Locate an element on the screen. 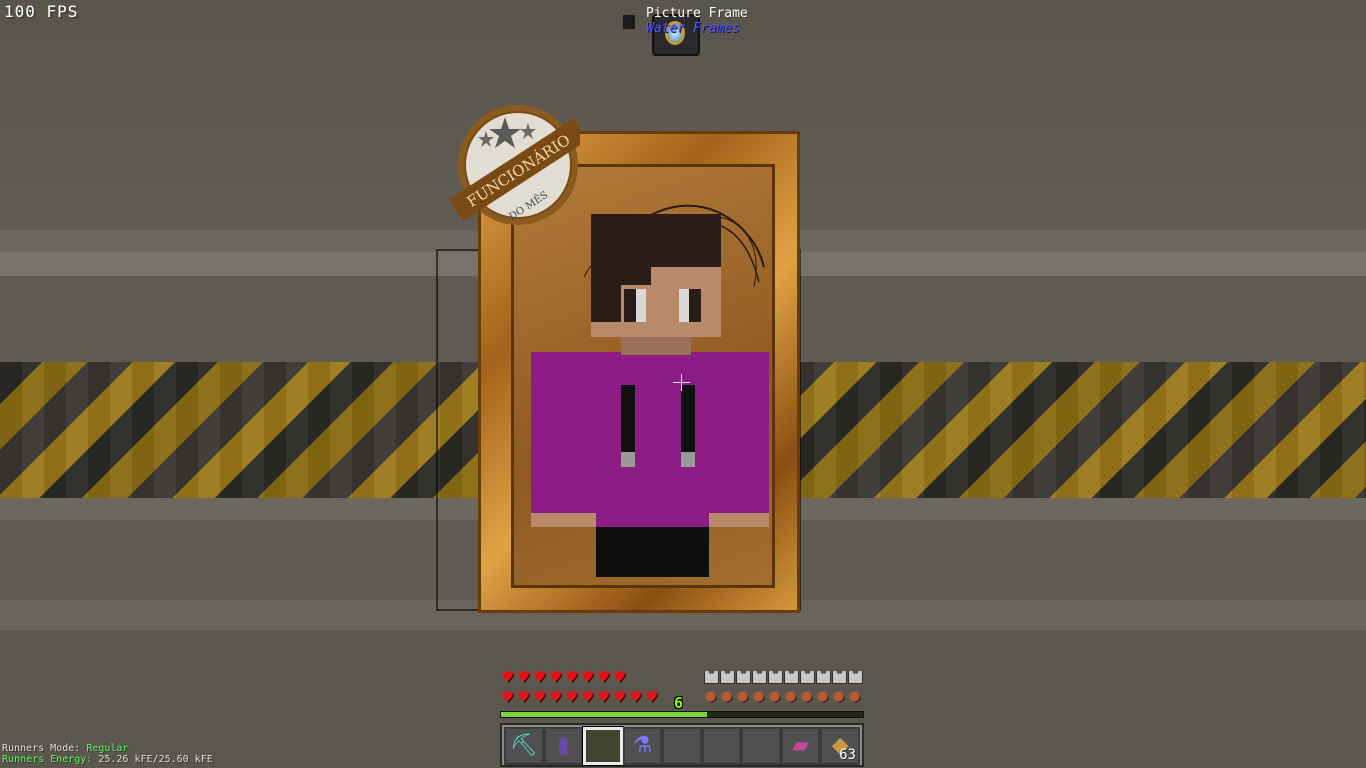  health-bar-row: ♥ ♥ ♥ ♥ ♥ ♥ ♥ ♥ ♥ ♥ is located at coordinates (579, 697).